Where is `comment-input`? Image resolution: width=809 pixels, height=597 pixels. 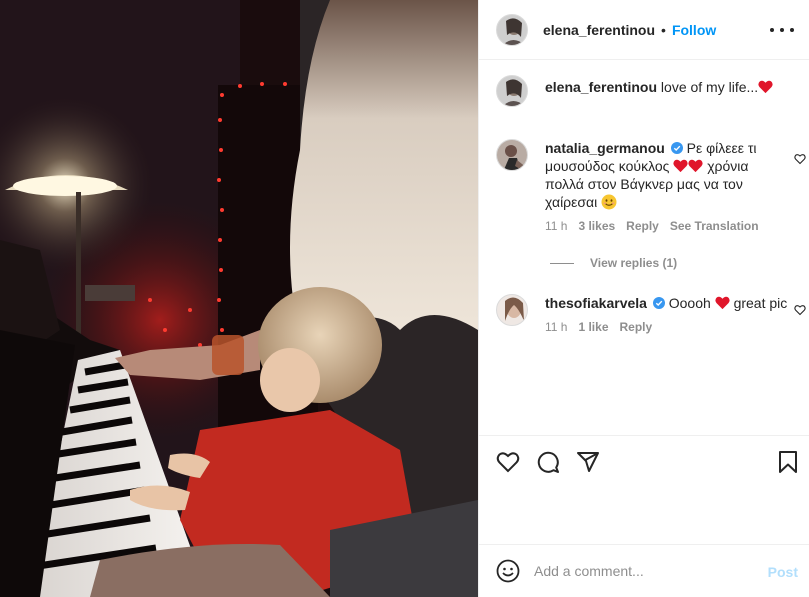 comment-input is located at coordinates (644, 571).